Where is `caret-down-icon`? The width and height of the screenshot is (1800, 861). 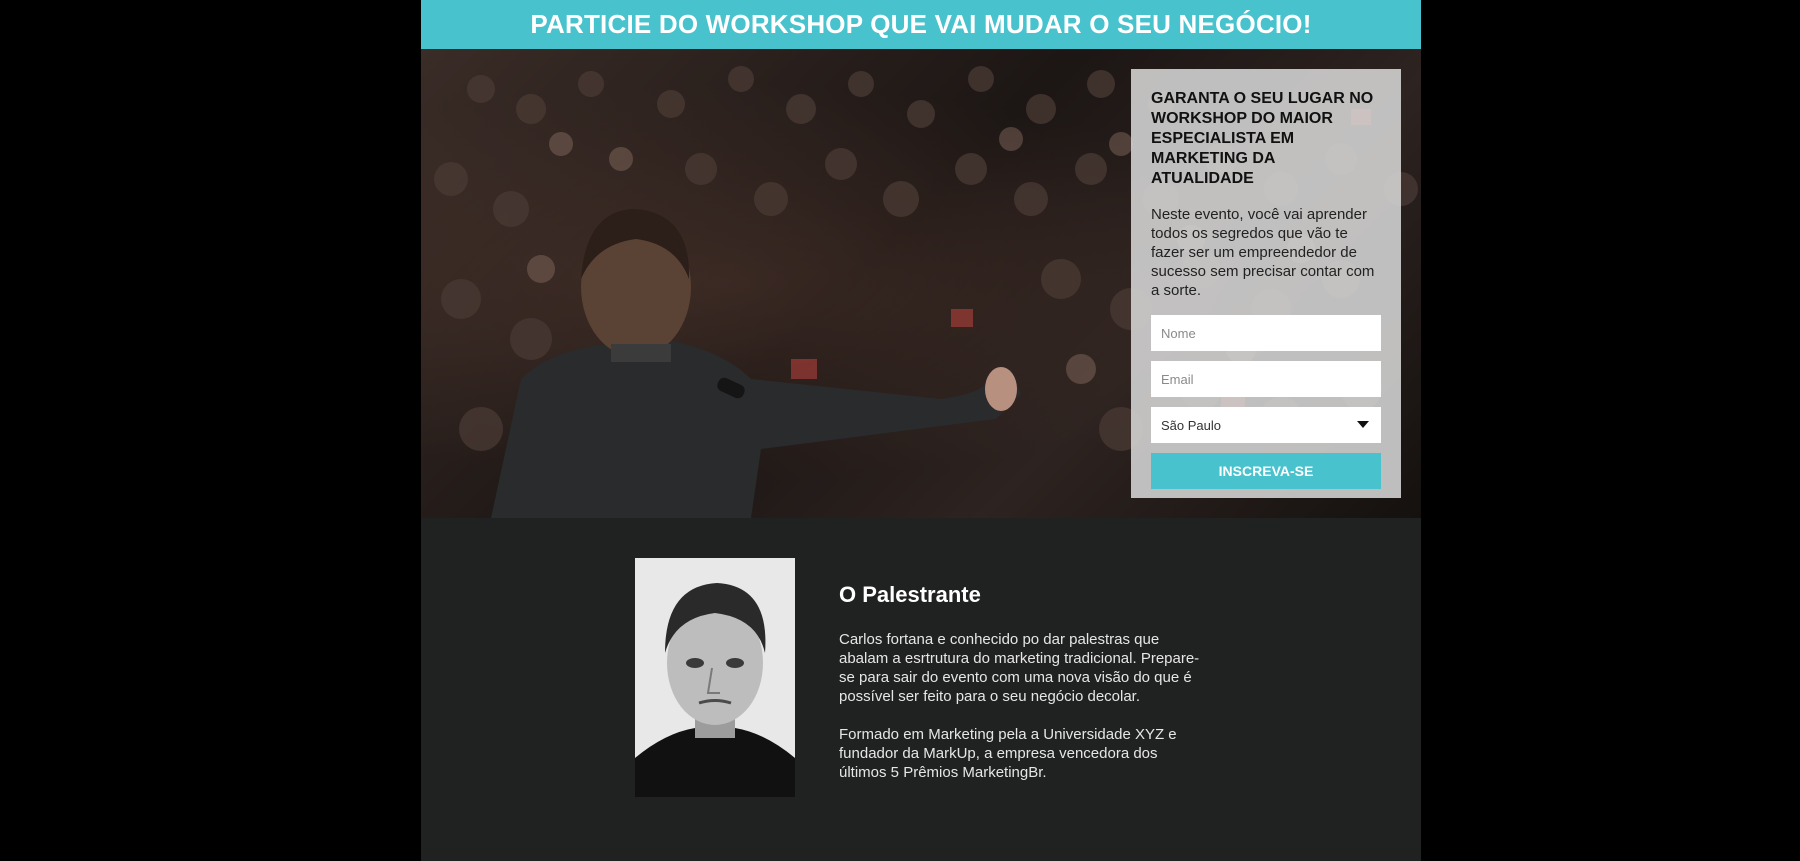 caret-down-icon is located at coordinates (1363, 424).